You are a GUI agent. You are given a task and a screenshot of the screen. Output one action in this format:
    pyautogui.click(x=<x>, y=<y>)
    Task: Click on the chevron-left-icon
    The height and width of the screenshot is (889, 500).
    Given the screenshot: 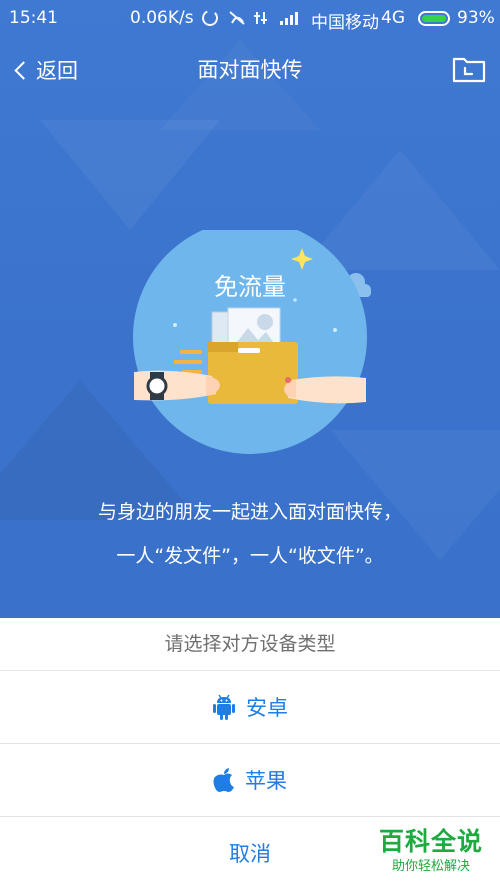 What is the action you would take?
    pyautogui.click(x=23, y=70)
    